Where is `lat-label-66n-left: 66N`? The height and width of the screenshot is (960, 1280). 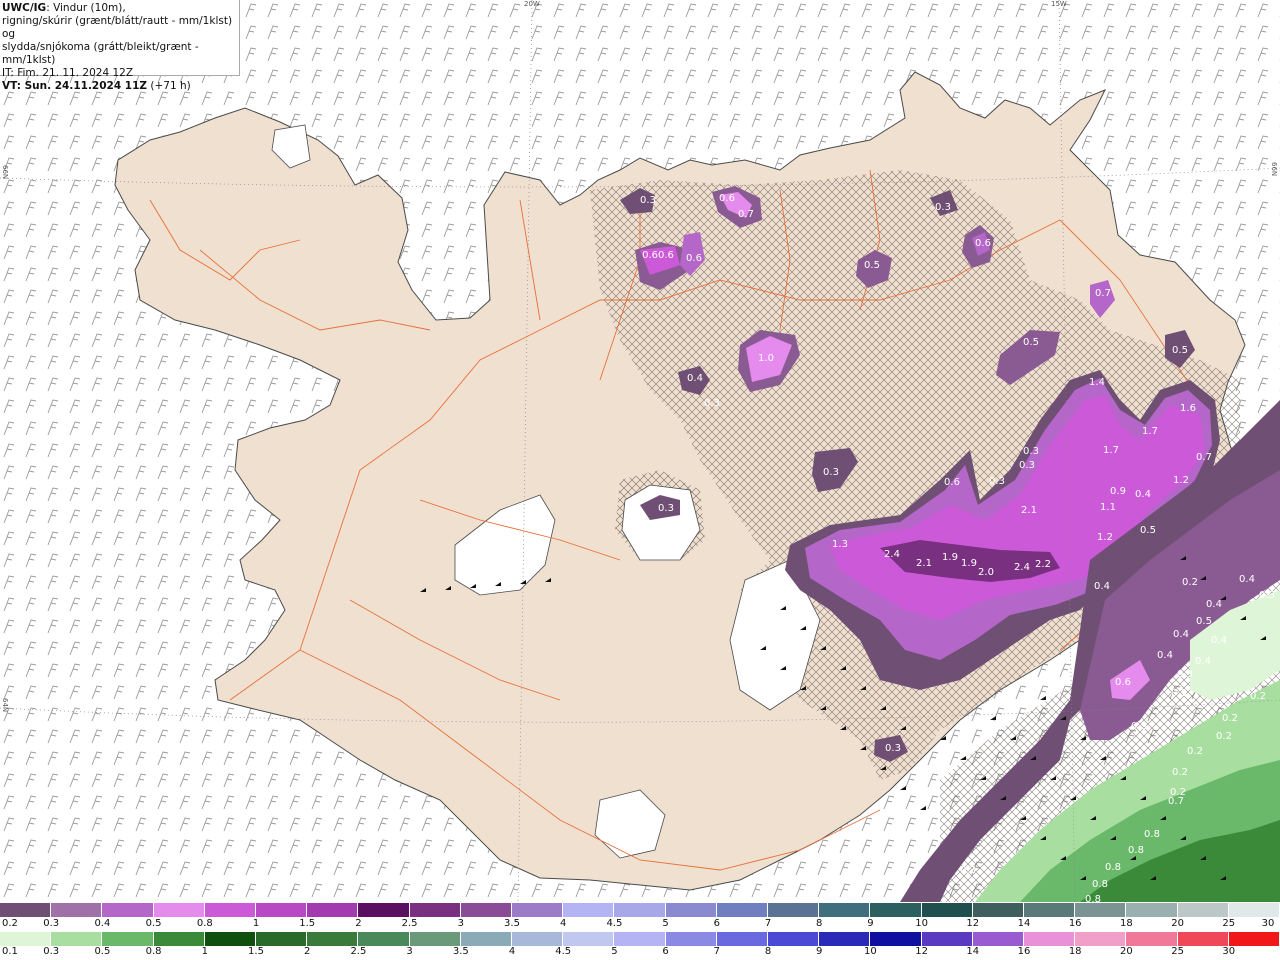 lat-label-66n-left: 66N is located at coordinates (5, 172).